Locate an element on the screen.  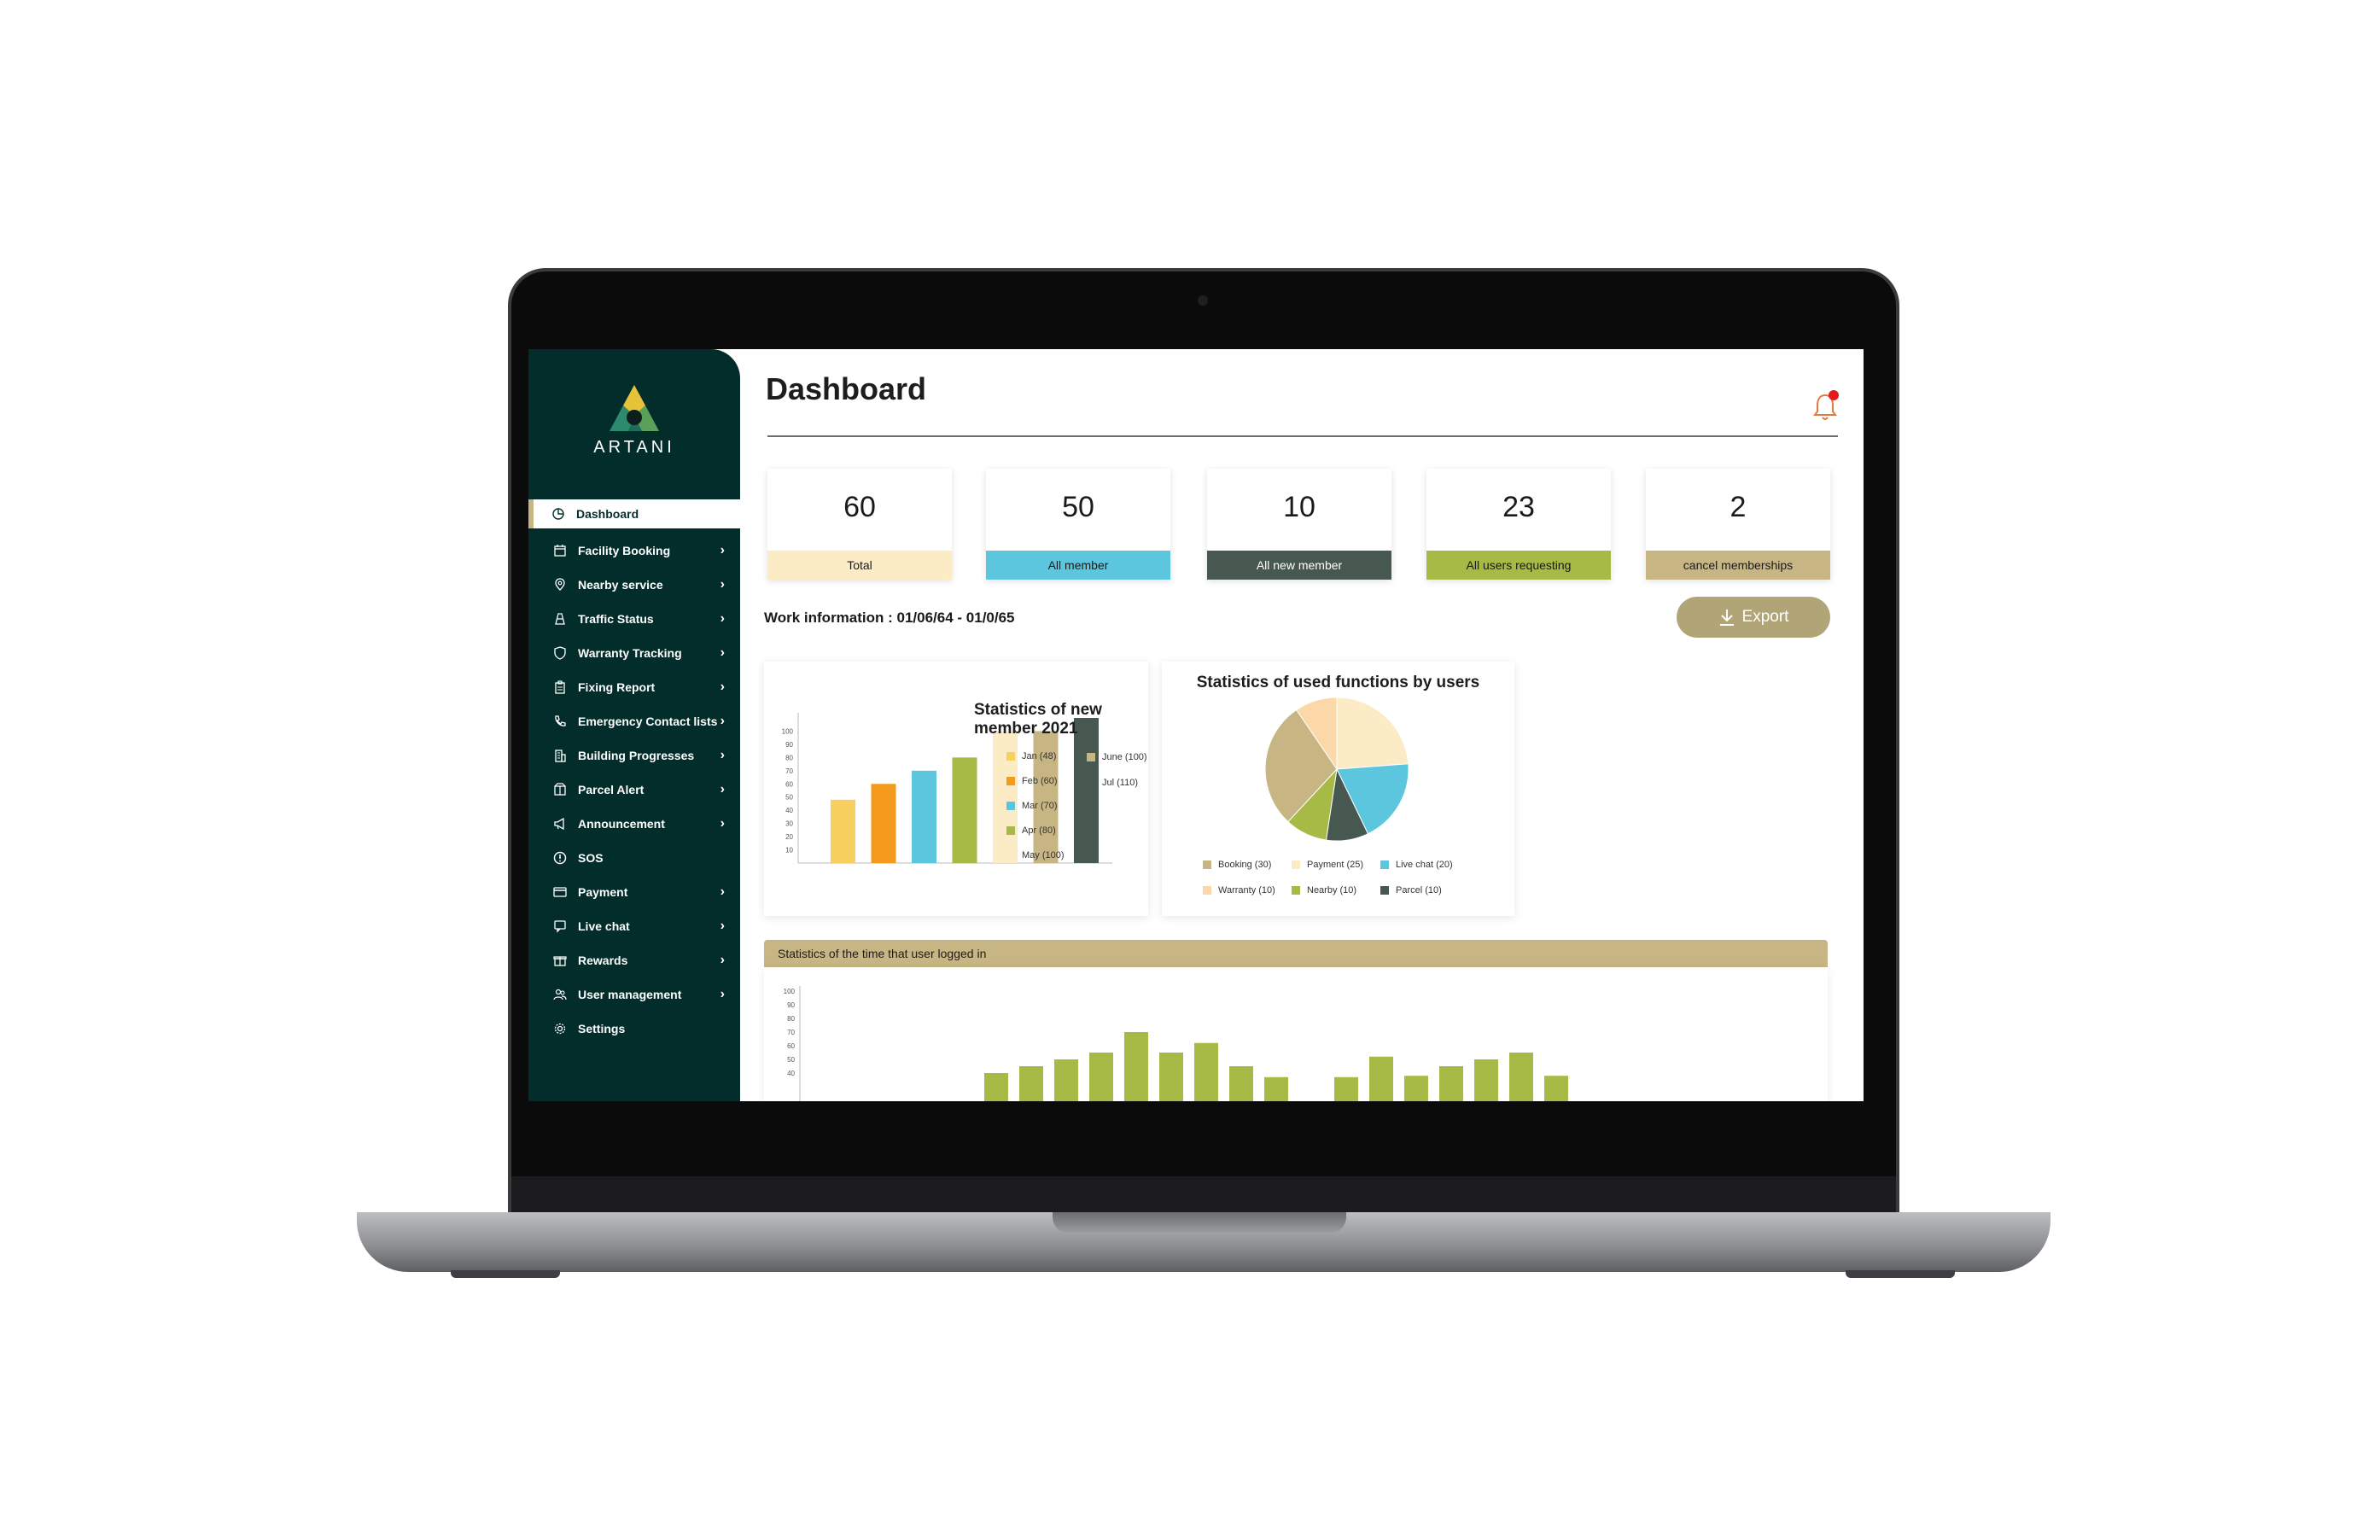
notification-button is located at coordinates (1825, 405).